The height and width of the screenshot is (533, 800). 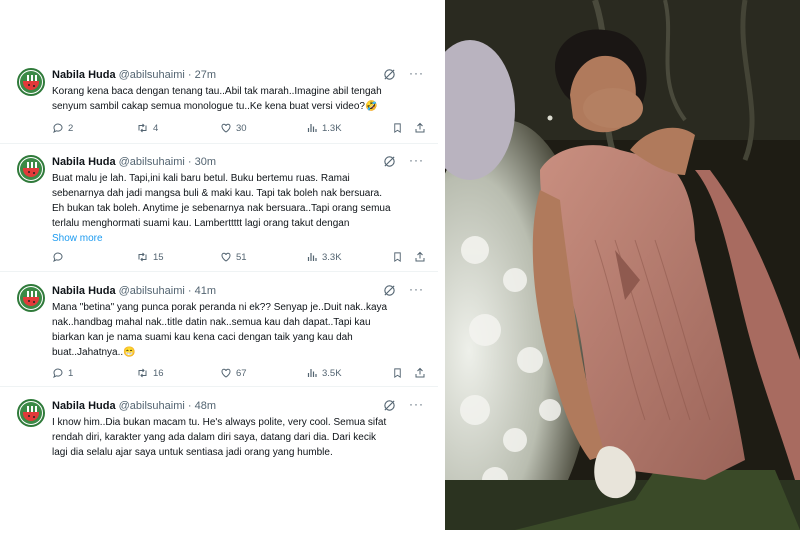 I want to click on views-button: 3.3K, so click(x=324, y=258).